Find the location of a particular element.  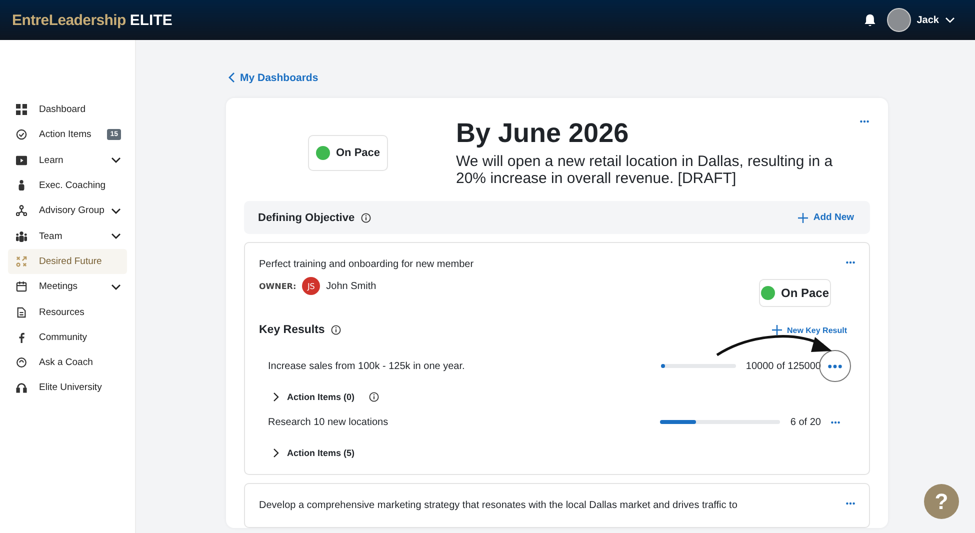

action-items-toggle: Action Items (5) is located at coordinates (321, 453).